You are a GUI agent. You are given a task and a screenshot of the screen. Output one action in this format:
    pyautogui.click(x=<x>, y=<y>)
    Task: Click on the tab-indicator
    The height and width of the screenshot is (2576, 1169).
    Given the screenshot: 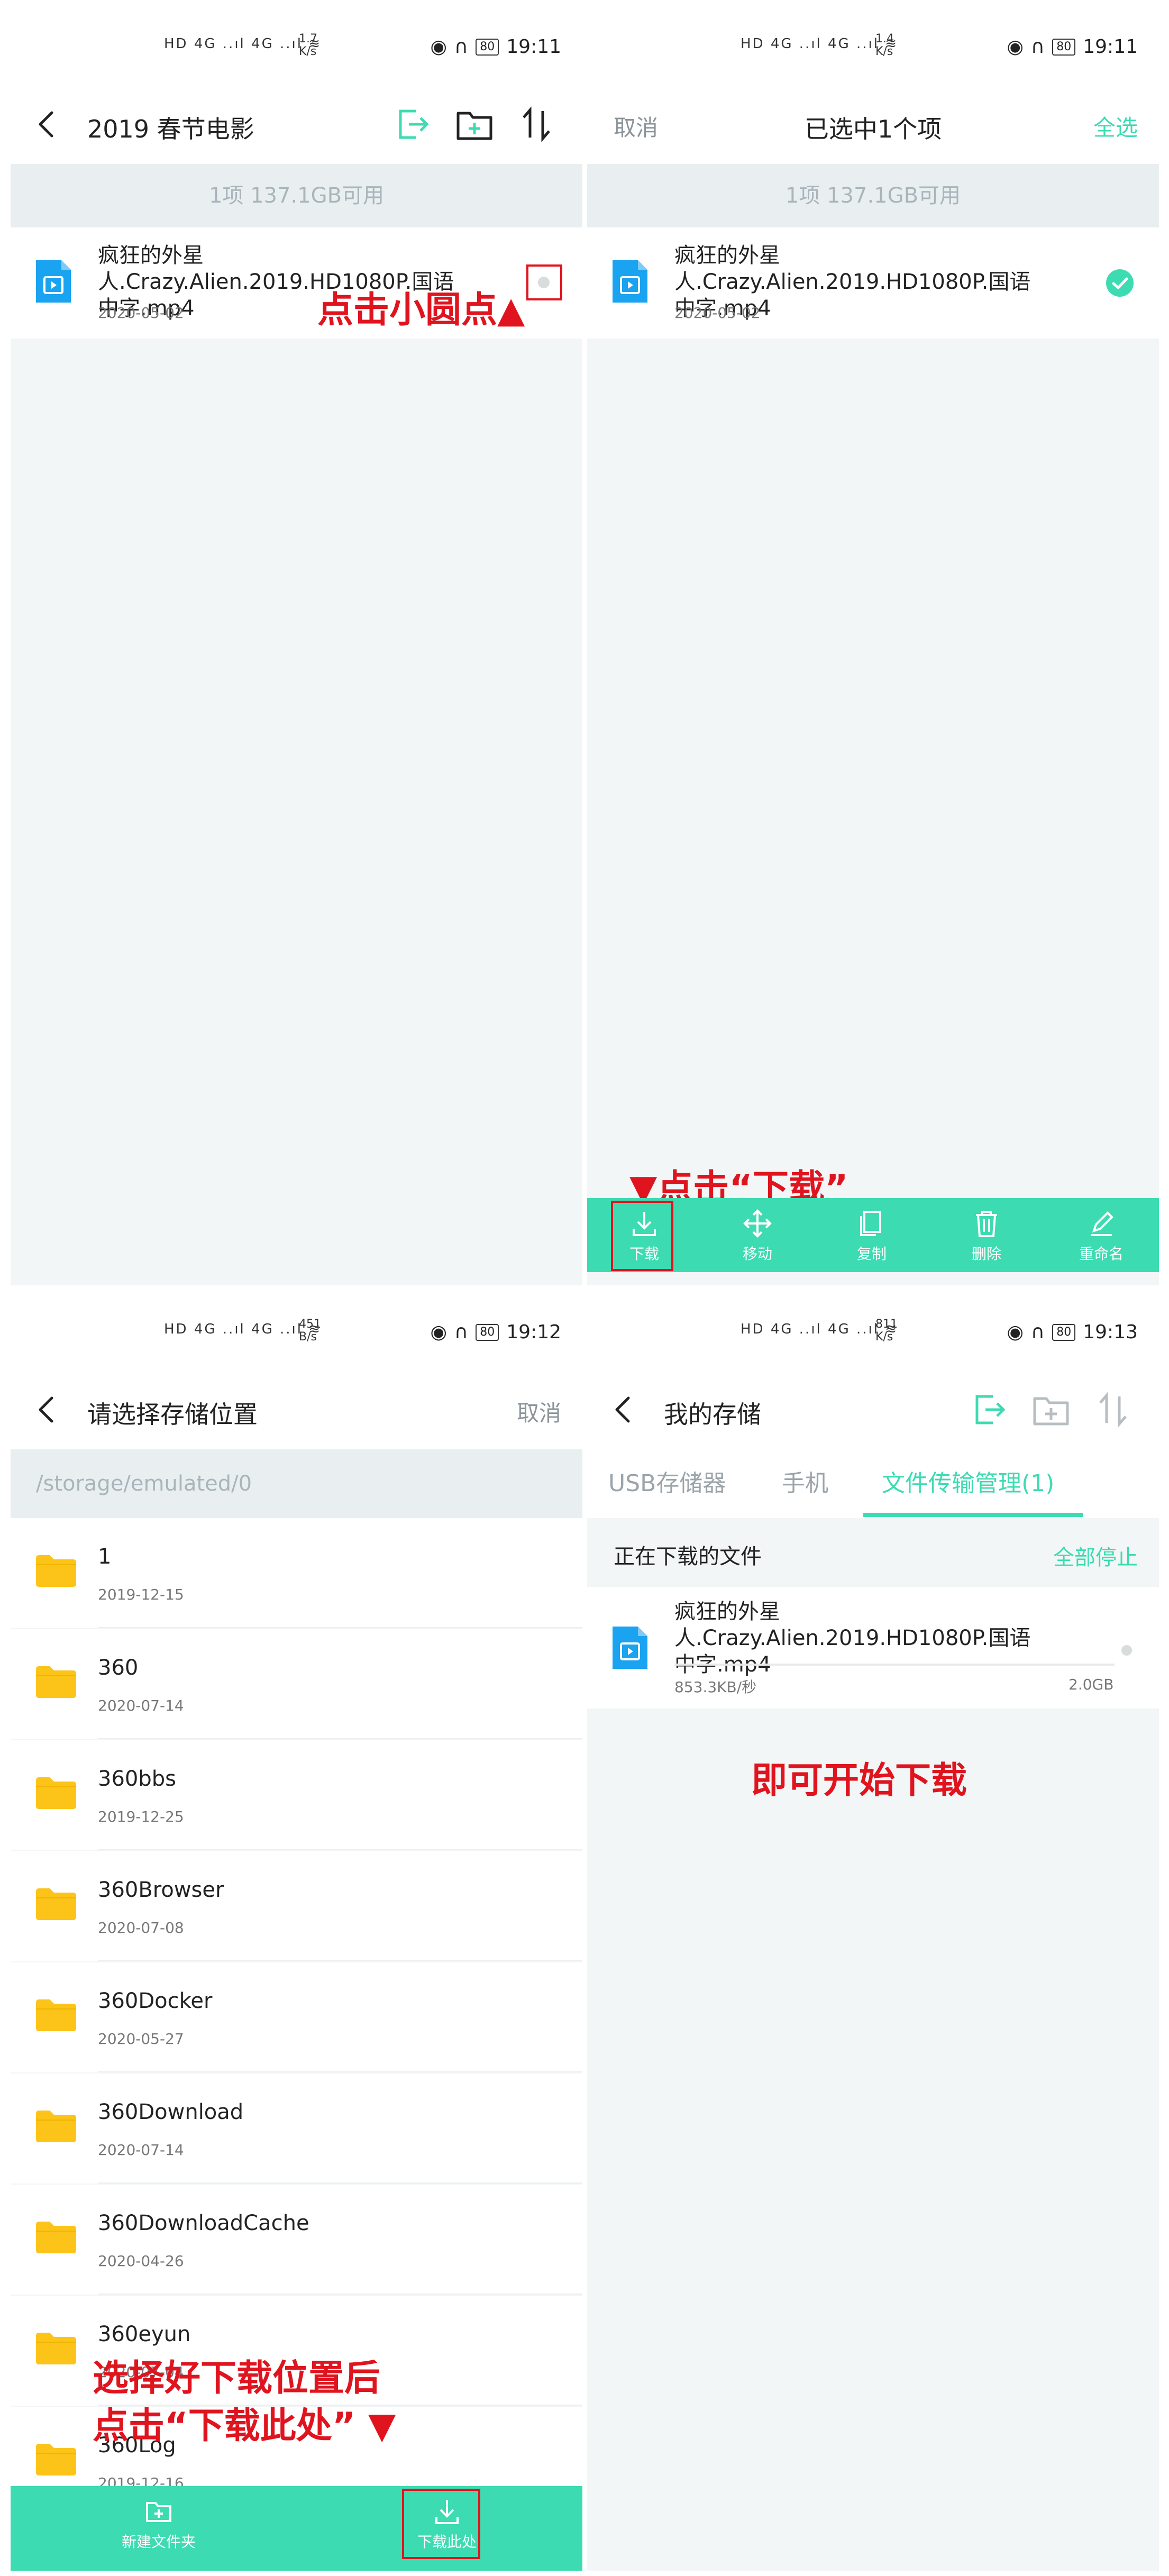 What is the action you would take?
    pyautogui.click(x=973, y=1515)
    